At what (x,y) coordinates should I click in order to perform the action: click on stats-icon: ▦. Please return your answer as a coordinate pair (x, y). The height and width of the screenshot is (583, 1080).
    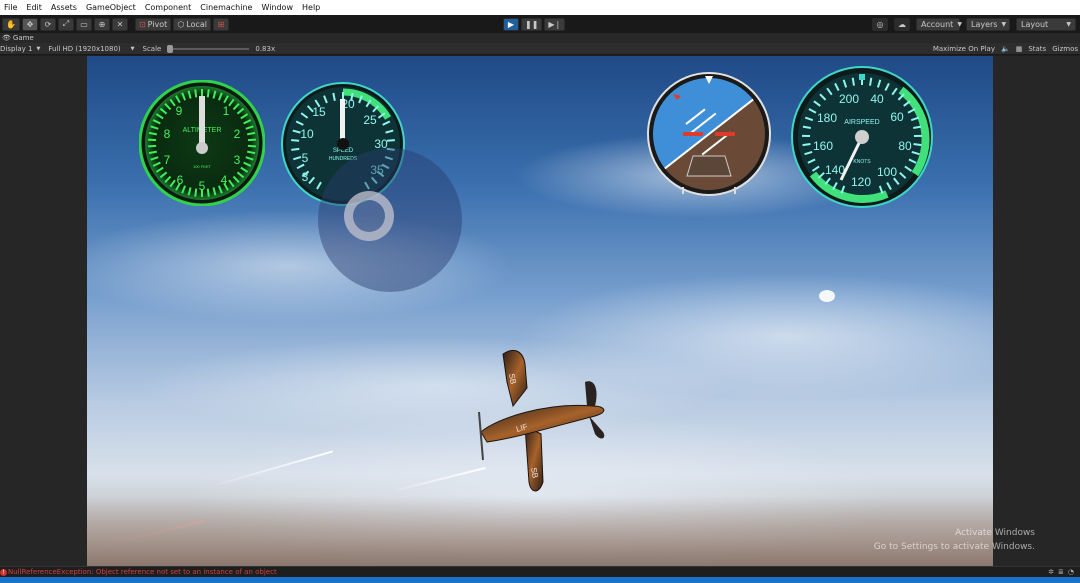
    Looking at the image, I should click on (1019, 48).